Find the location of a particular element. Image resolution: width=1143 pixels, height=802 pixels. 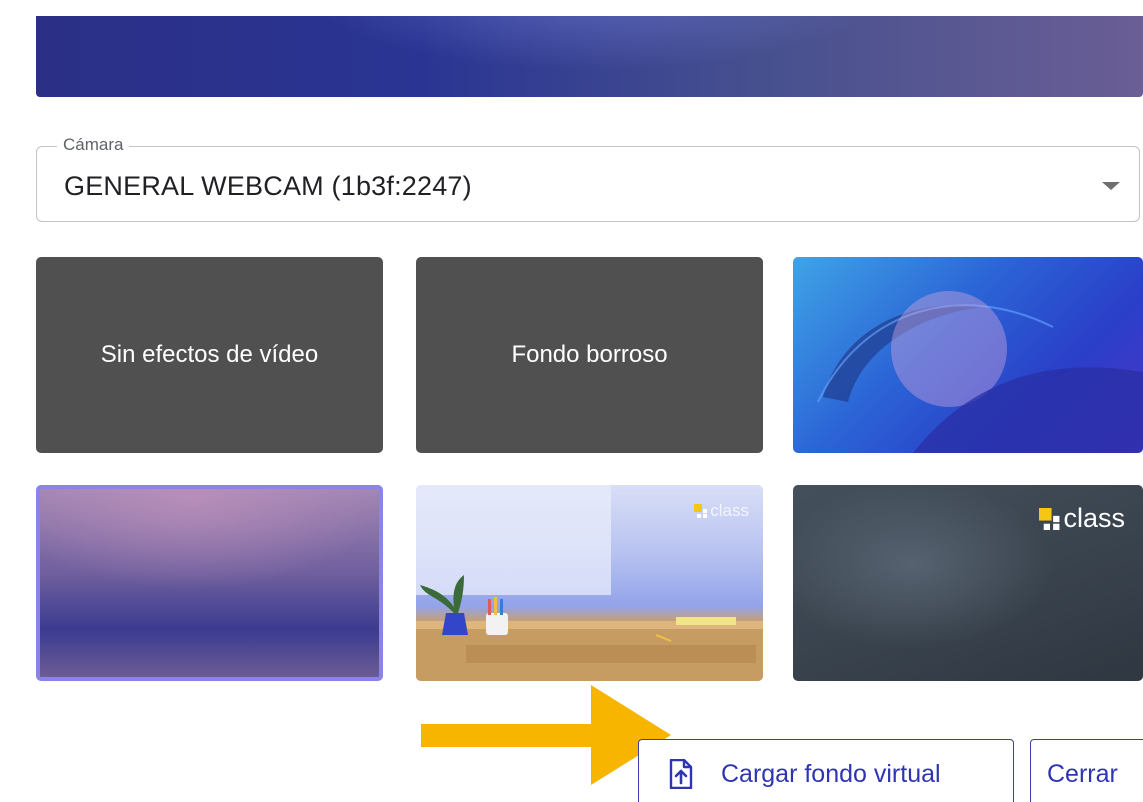

annotation-arrow is located at coordinates (546, 735).